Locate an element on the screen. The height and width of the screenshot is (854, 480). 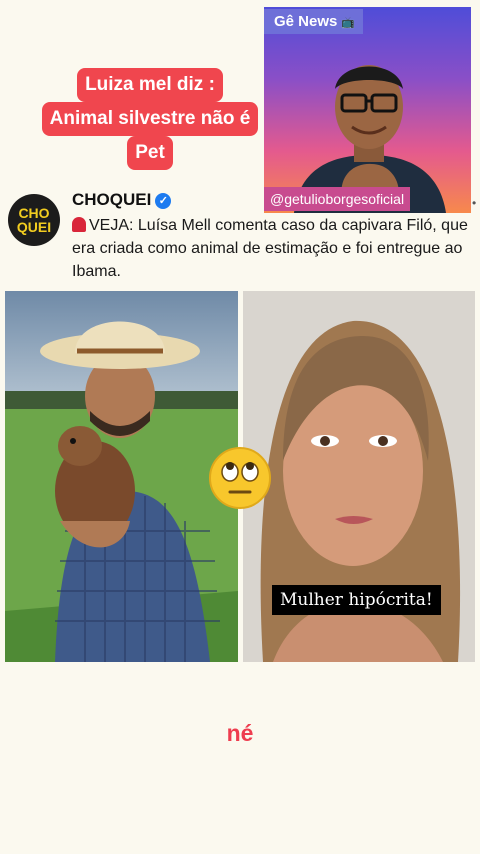
video-caption: Mulher hipócrita! is located at coordinates (356, 600).